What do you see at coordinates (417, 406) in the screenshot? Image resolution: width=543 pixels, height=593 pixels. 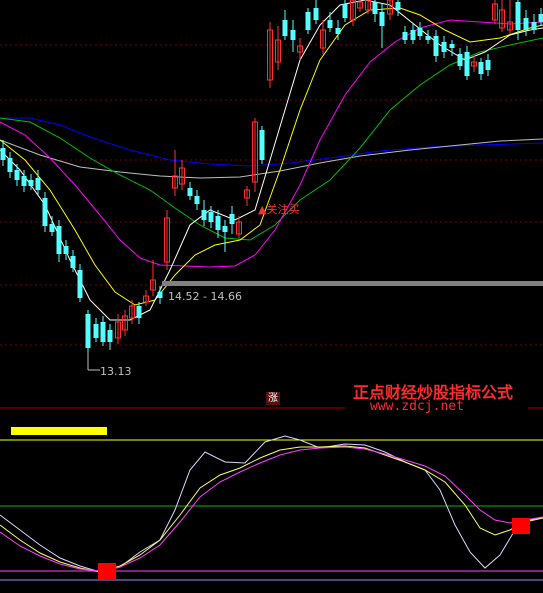 I see `watermark-url: www.zdcj.net` at bounding box center [417, 406].